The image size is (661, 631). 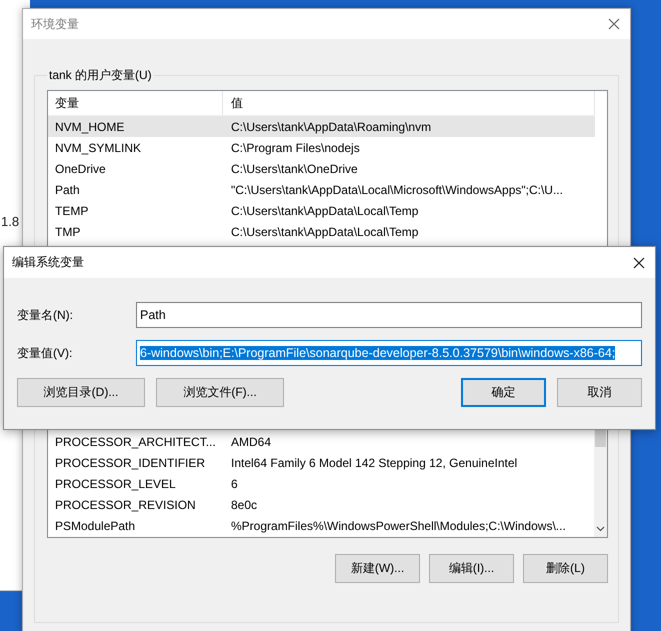 I want to click on variable-name: OneDrive, so click(x=80, y=169).